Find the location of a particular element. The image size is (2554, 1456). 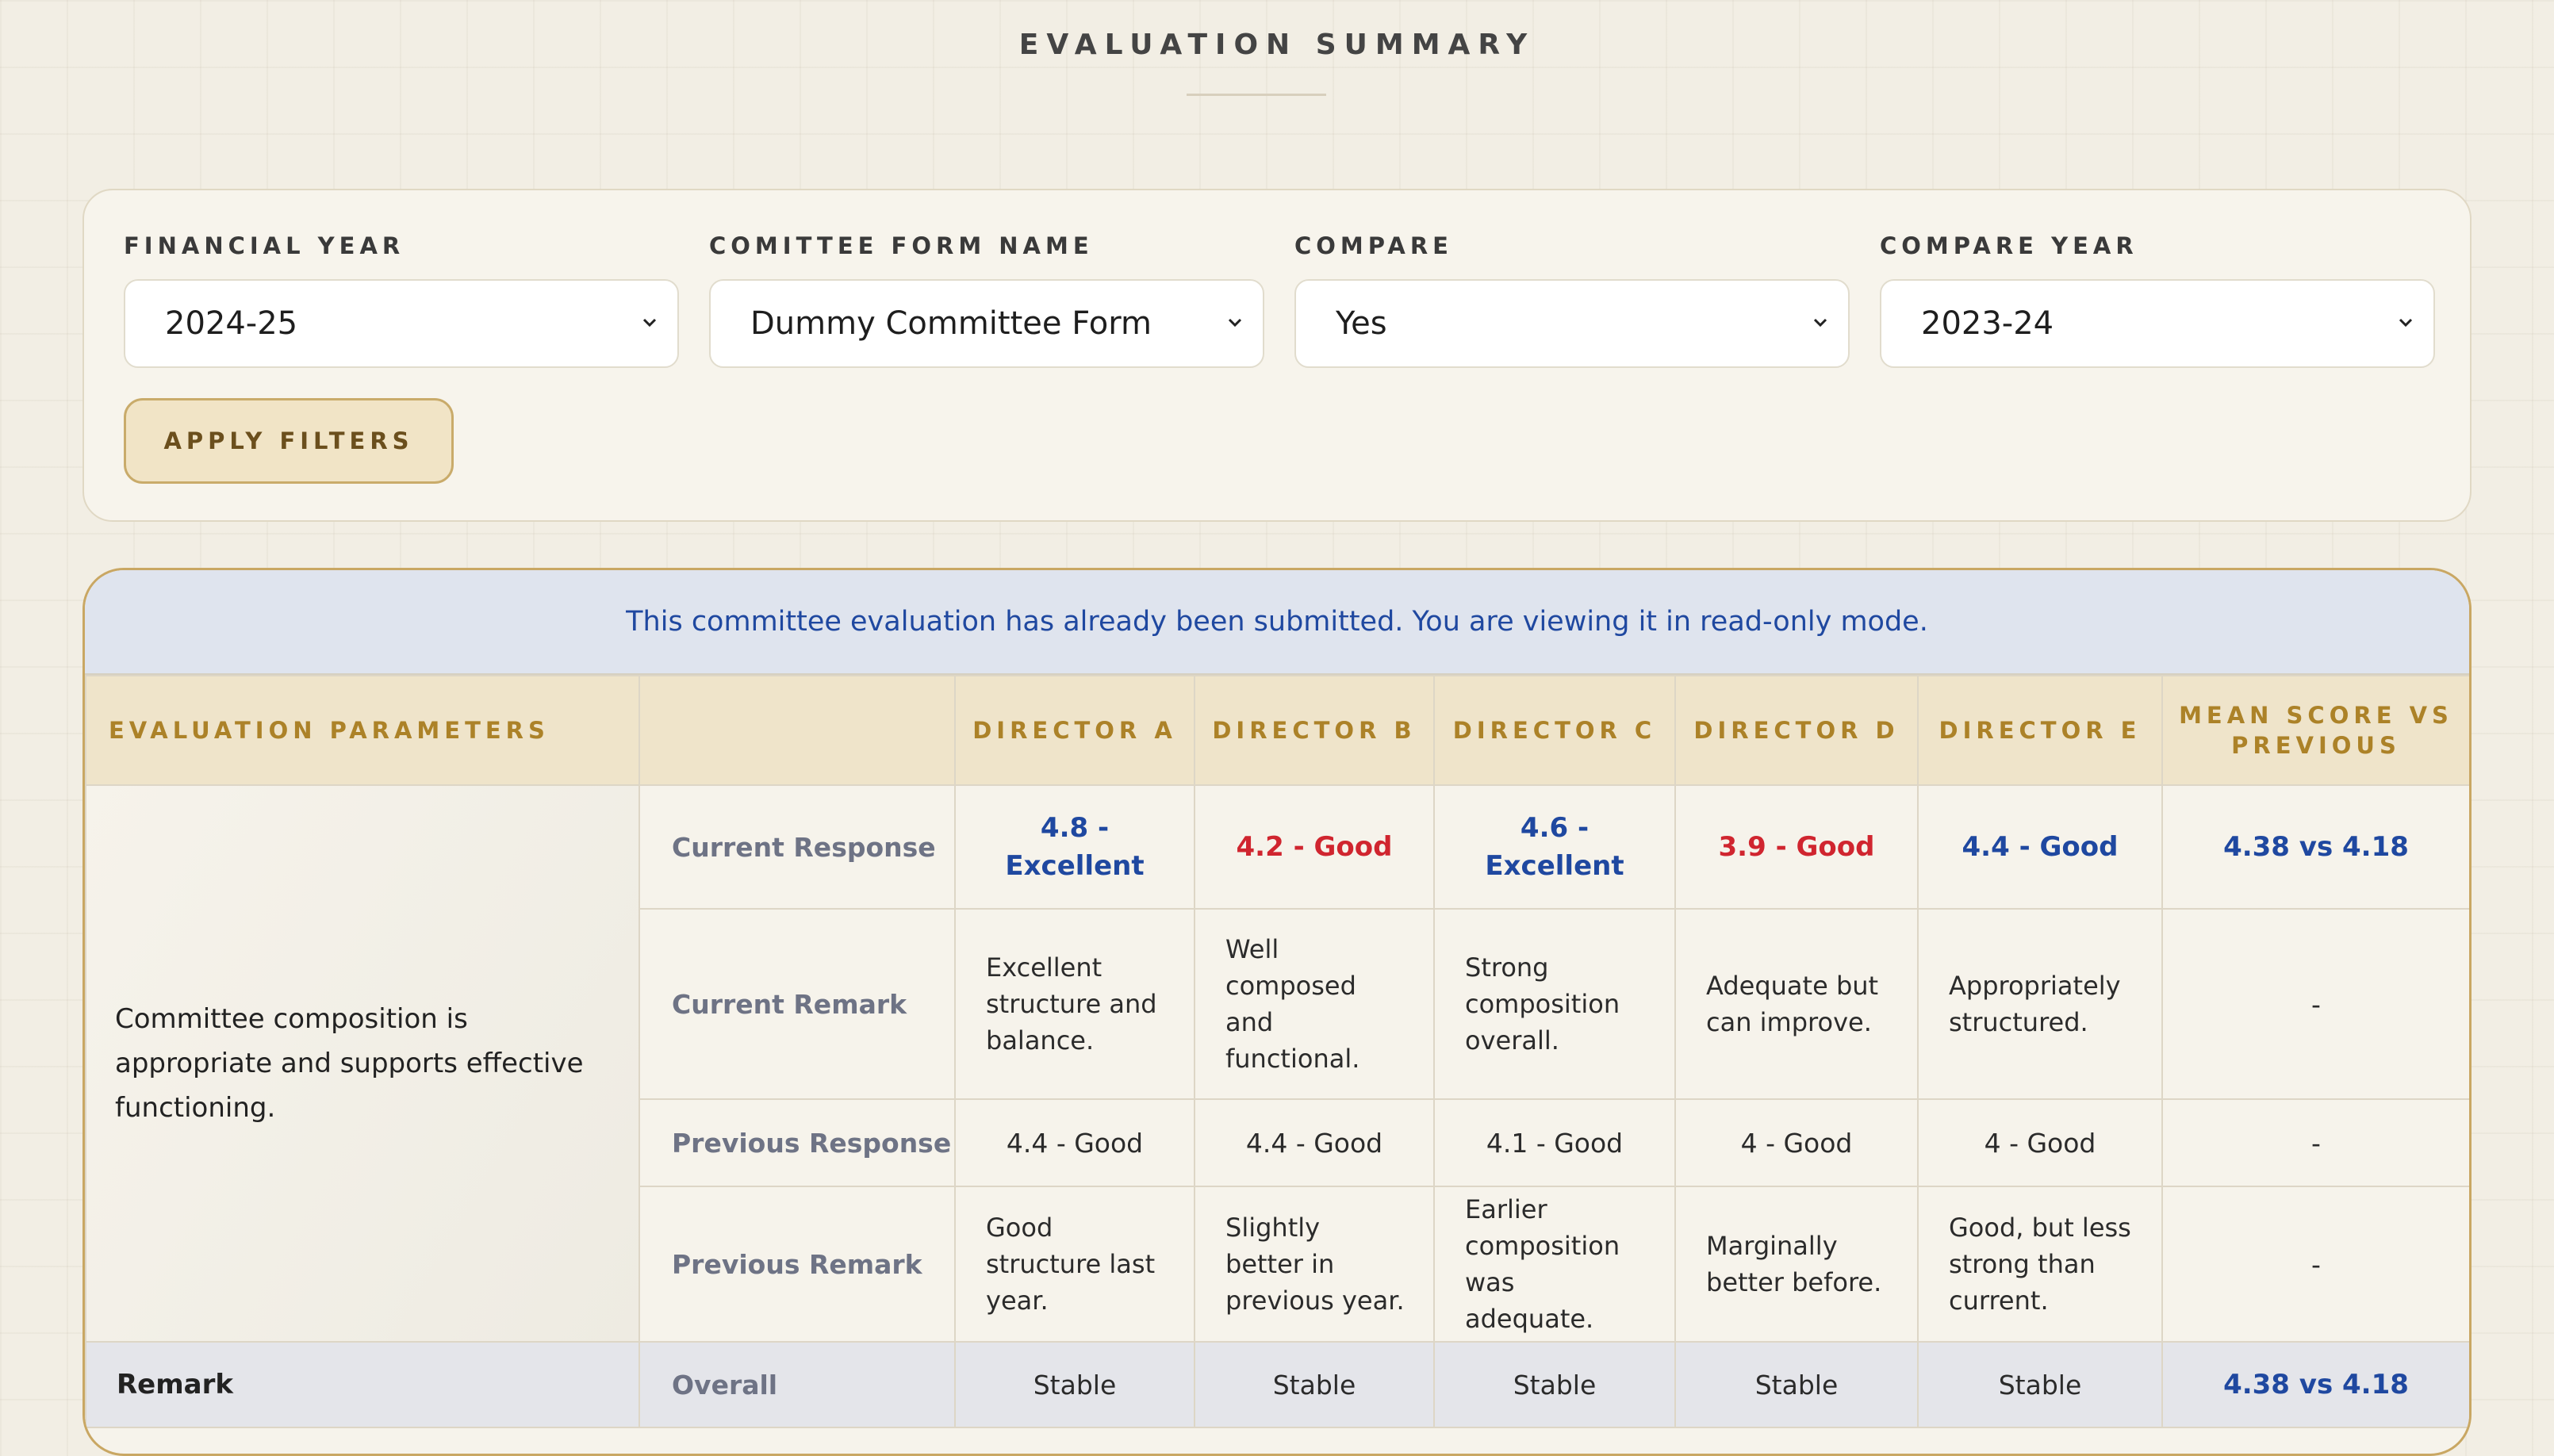

current-remark-mean: - is located at coordinates (2315, 1004).